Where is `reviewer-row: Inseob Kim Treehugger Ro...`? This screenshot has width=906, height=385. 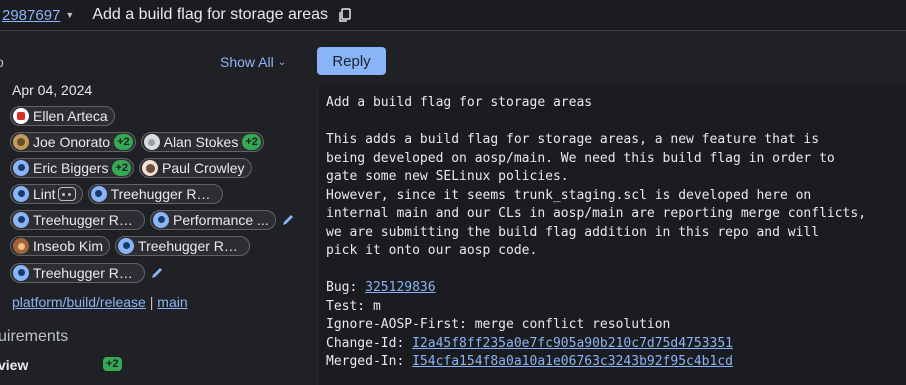
reviewer-row: Inseob Kim Treehugger Ro... is located at coordinates (130, 246).